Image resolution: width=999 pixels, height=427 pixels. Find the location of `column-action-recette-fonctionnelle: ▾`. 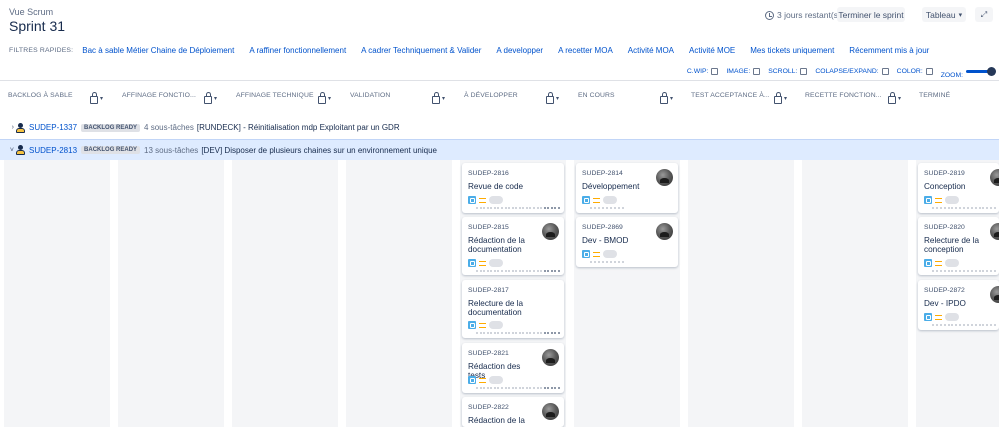

column-action-recette-fonctionnelle: ▾ is located at coordinates (899, 98).